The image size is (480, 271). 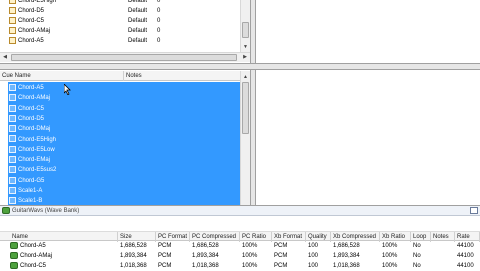 What do you see at coordinates (5, 57) in the screenshot?
I see `scroll-left-arrow-icon: ◀` at bounding box center [5, 57].